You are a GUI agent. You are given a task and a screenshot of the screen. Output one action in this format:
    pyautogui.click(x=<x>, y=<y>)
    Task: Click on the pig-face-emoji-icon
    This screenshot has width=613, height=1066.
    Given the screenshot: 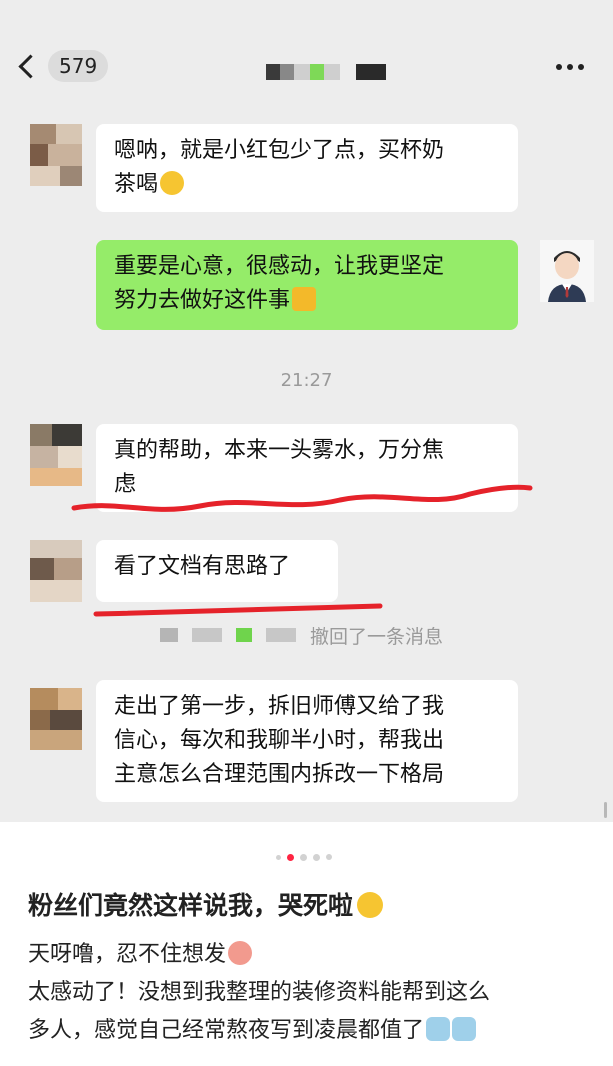 What is the action you would take?
    pyautogui.click(x=240, y=953)
    